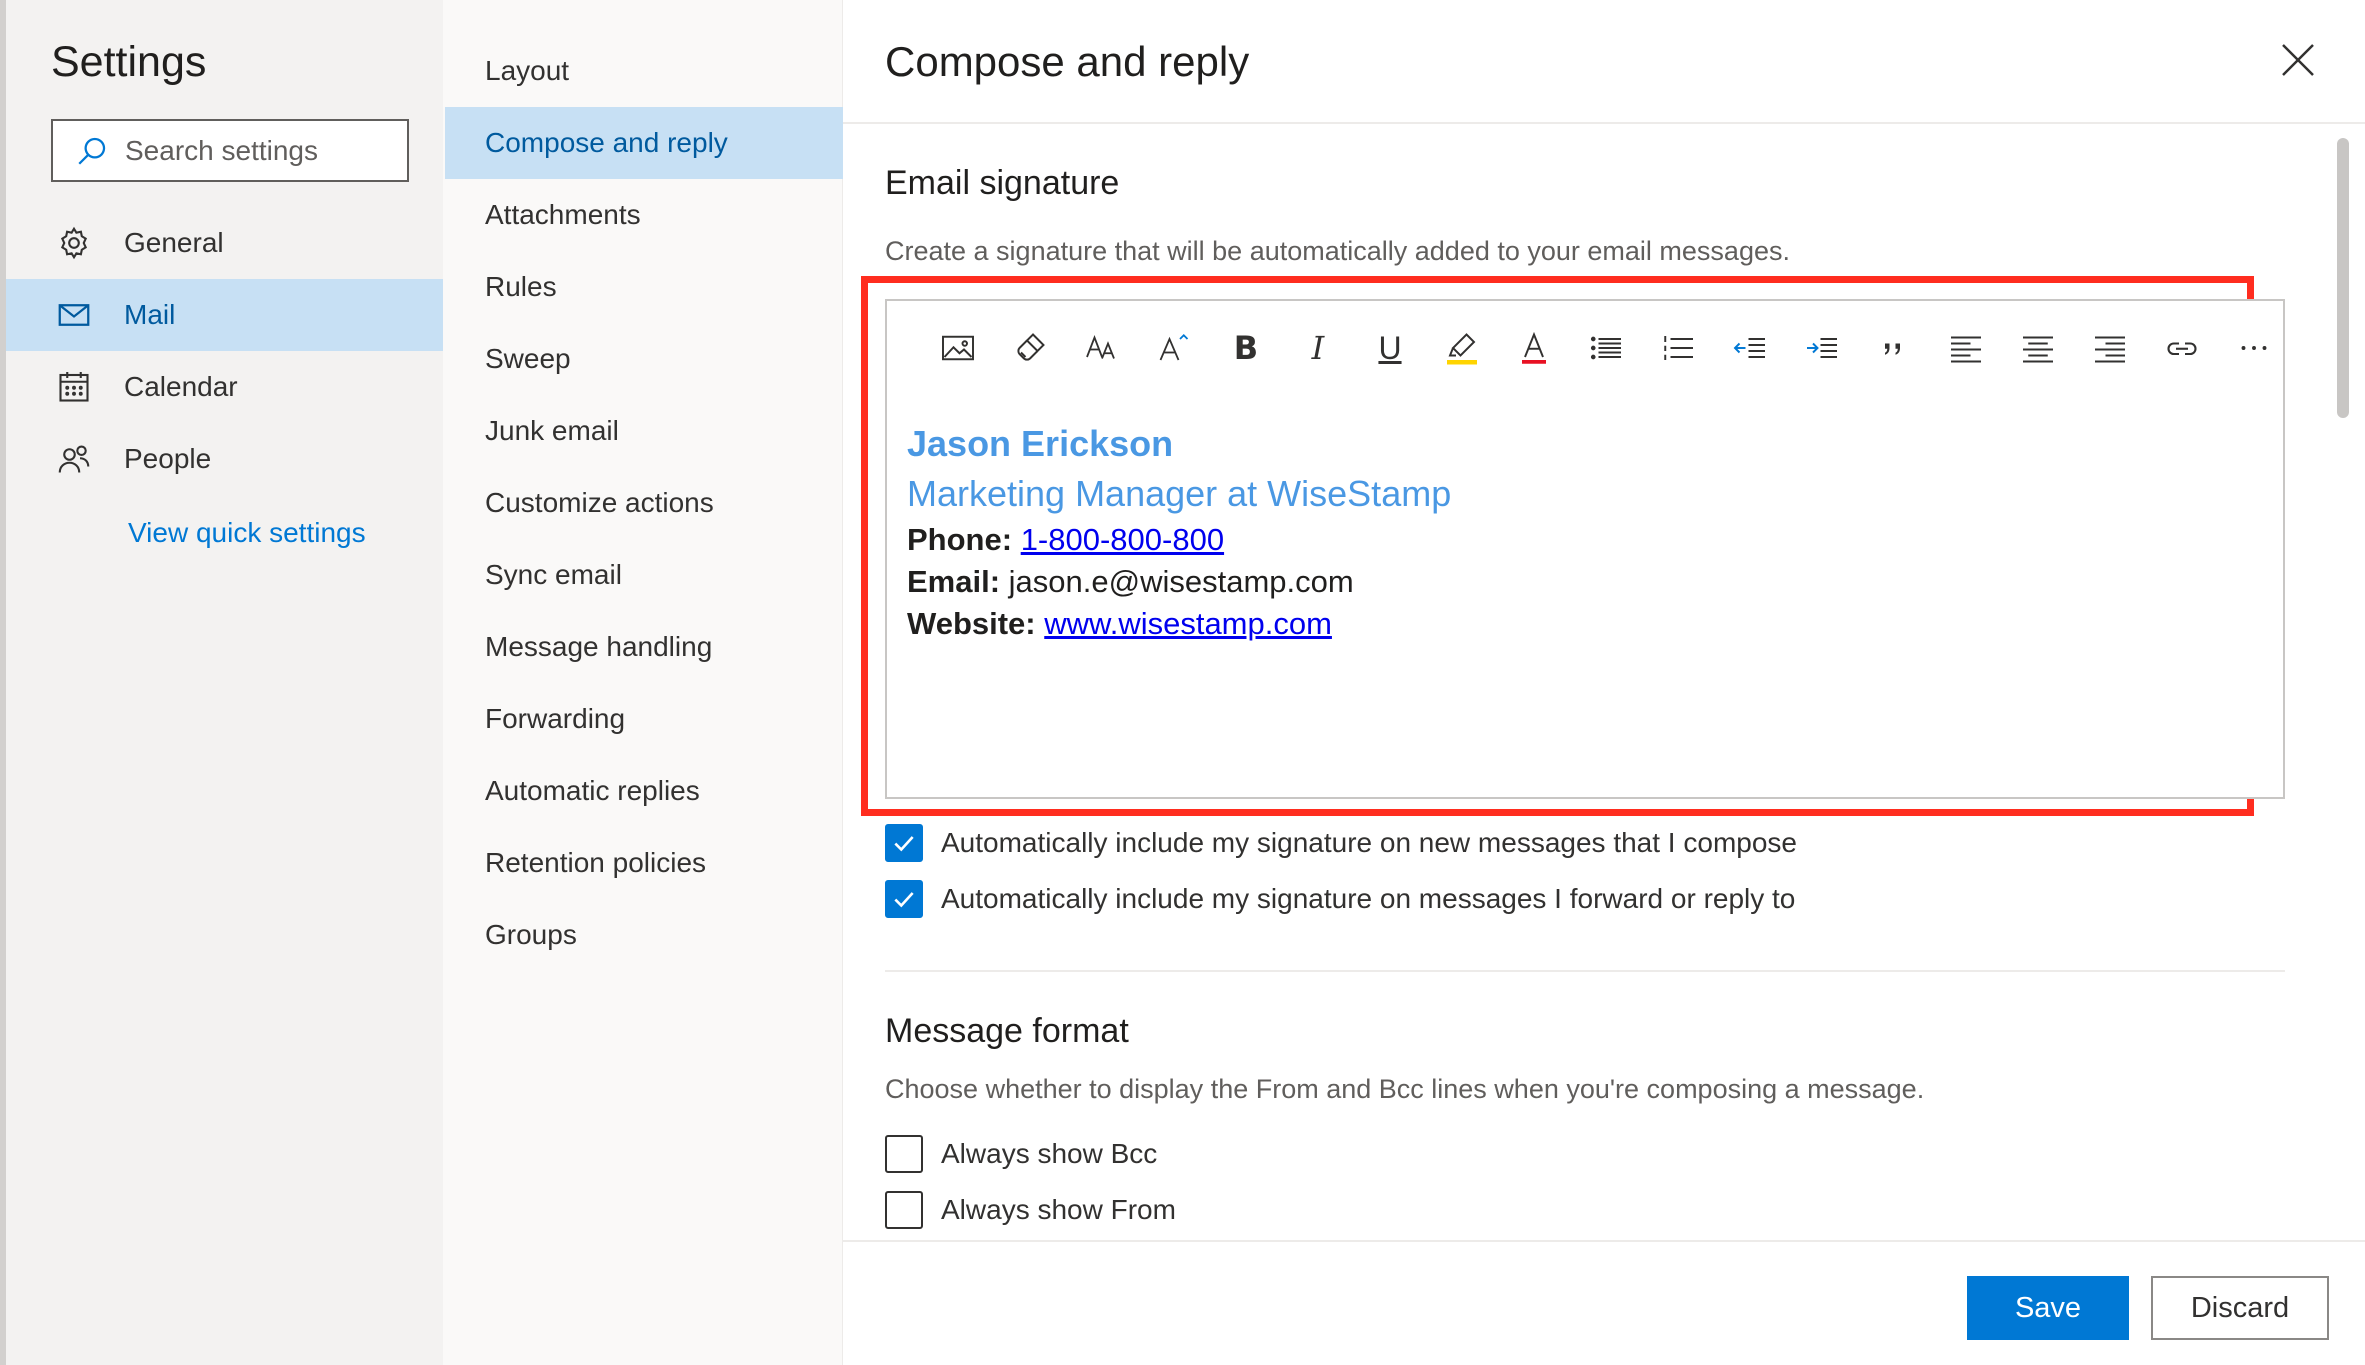 The width and height of the screenshot is (2365, 1365). I want to click on phone-label: Phone:, so click(960, 539).